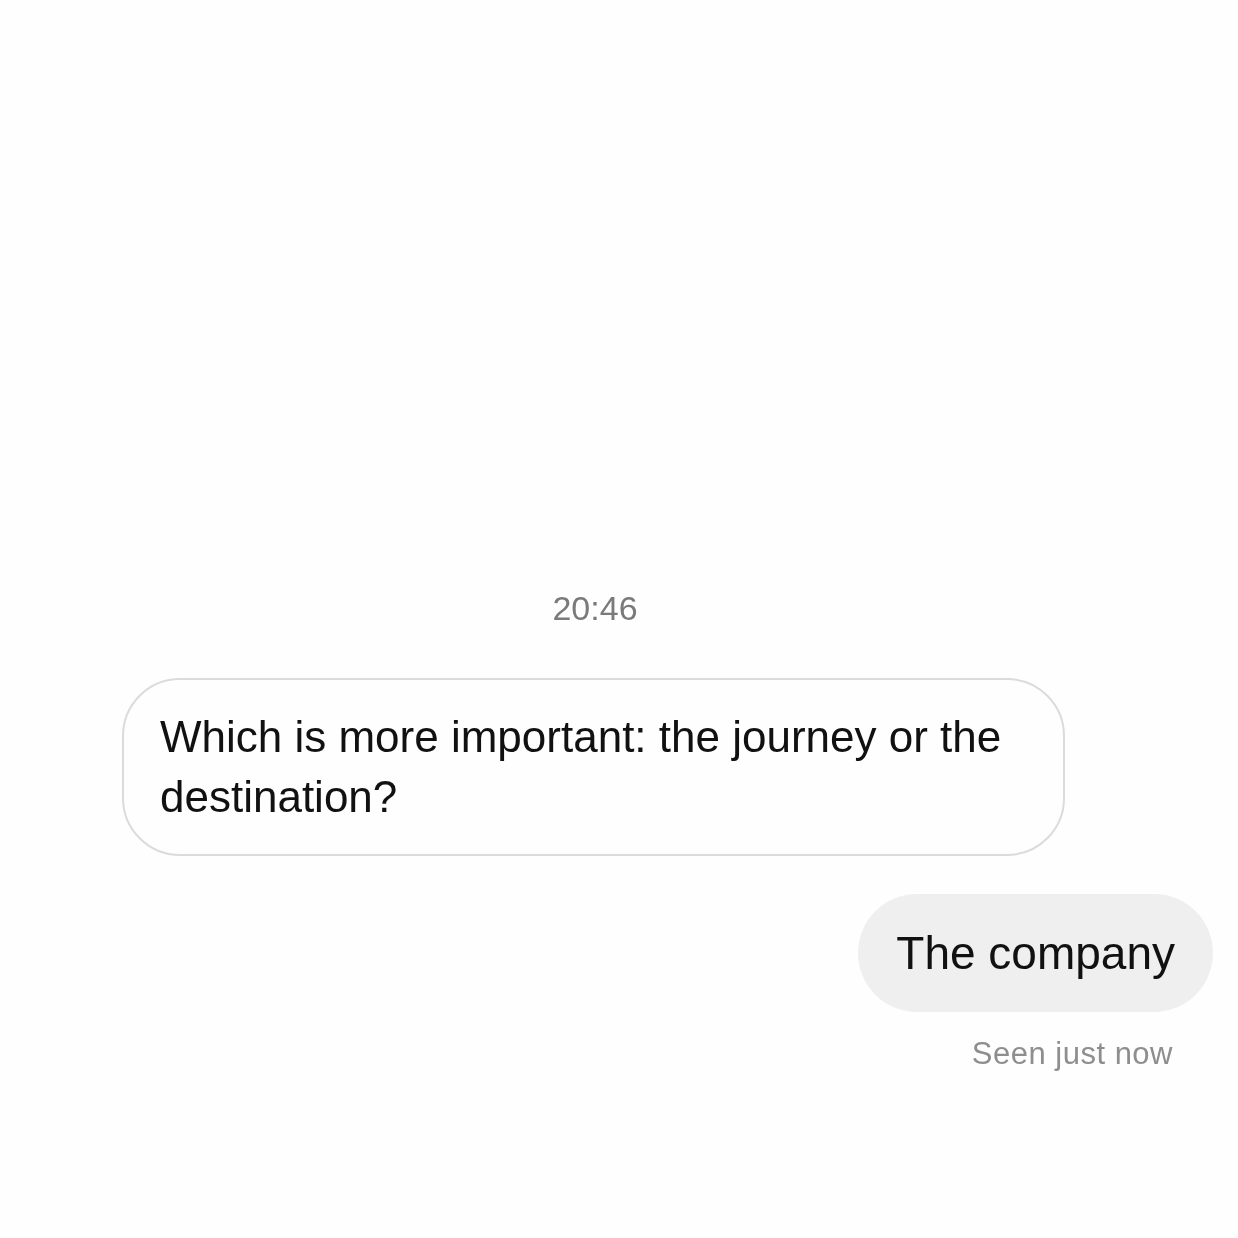  Describe the element at coordinates (595, 608) in the screenshot. I see `message-timestamp: 20:46` at that location.